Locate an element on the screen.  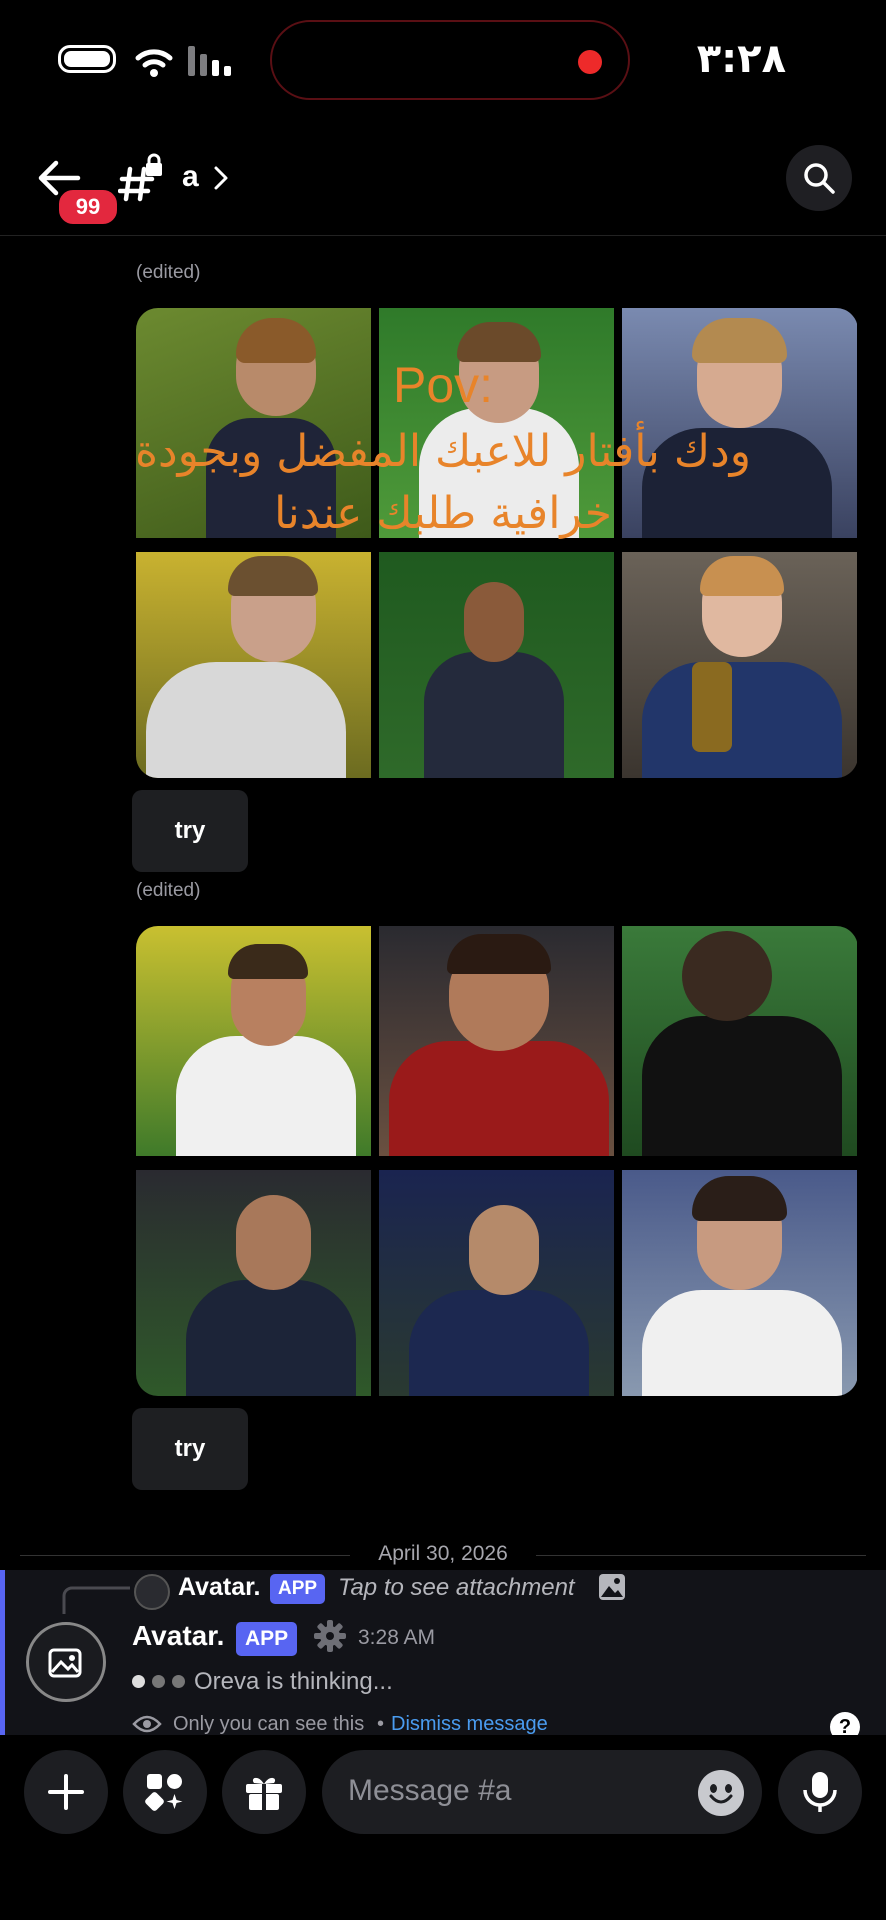
add-button is located at coordinates (66, 1792).